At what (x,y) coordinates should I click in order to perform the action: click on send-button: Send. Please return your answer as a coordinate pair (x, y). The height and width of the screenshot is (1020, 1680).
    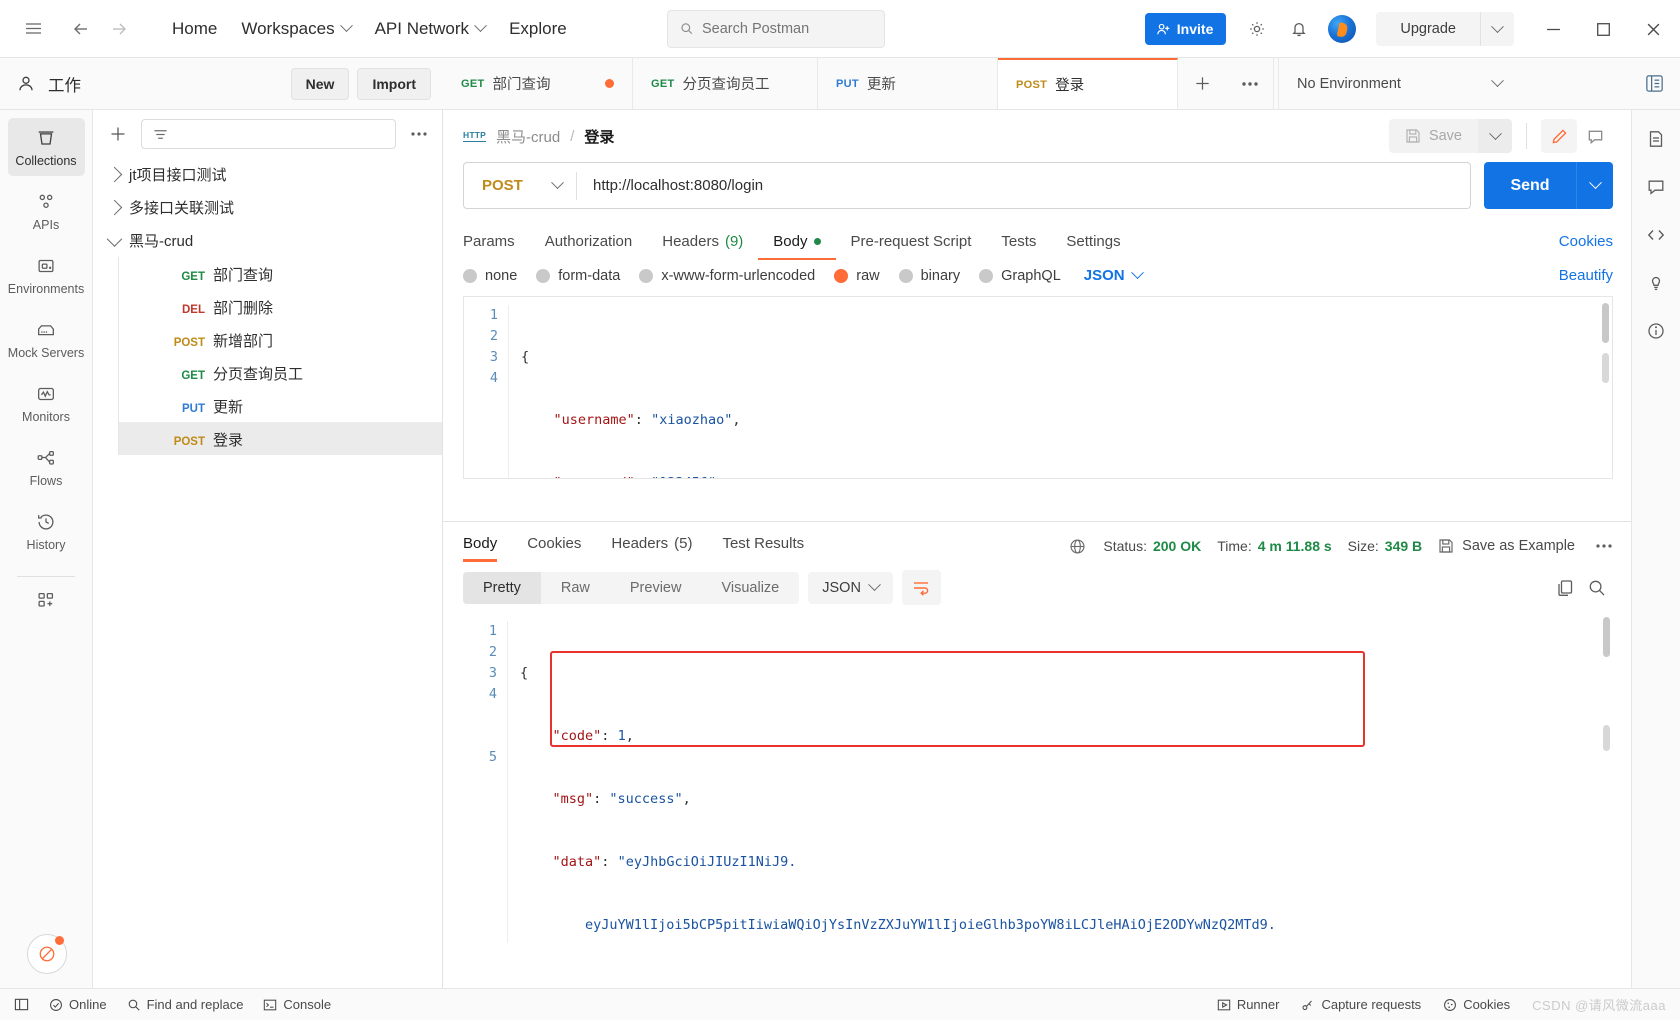
    Looking at the image, I should click on (1530, 185).